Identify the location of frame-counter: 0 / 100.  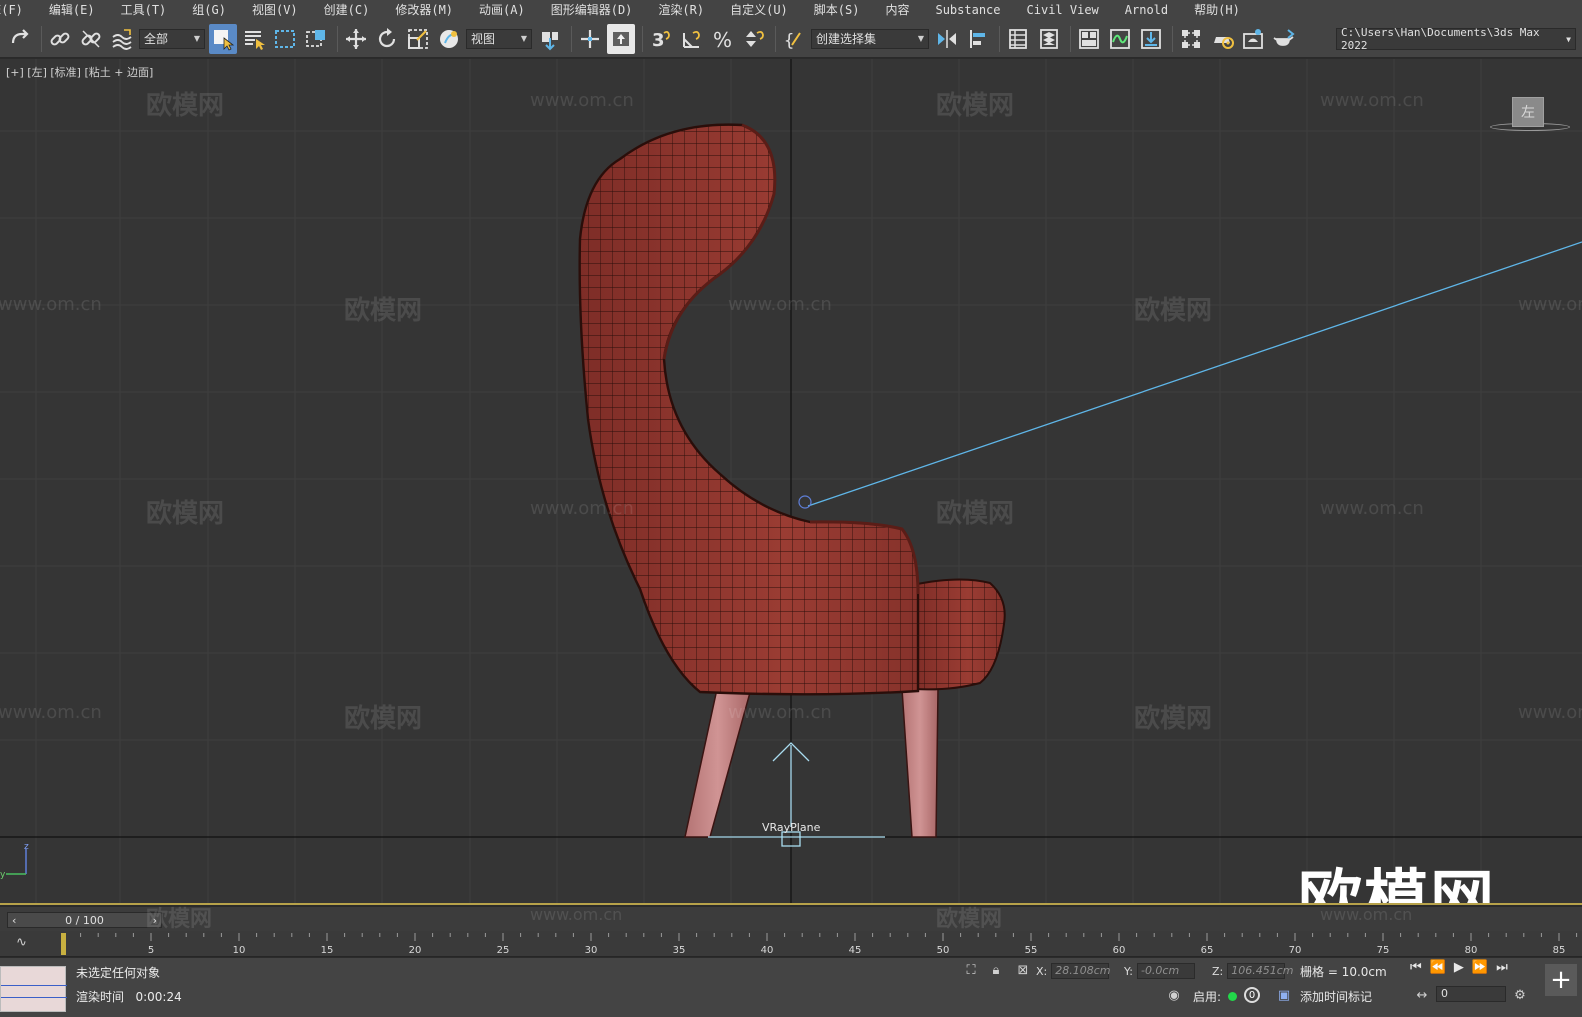
(84, 920).